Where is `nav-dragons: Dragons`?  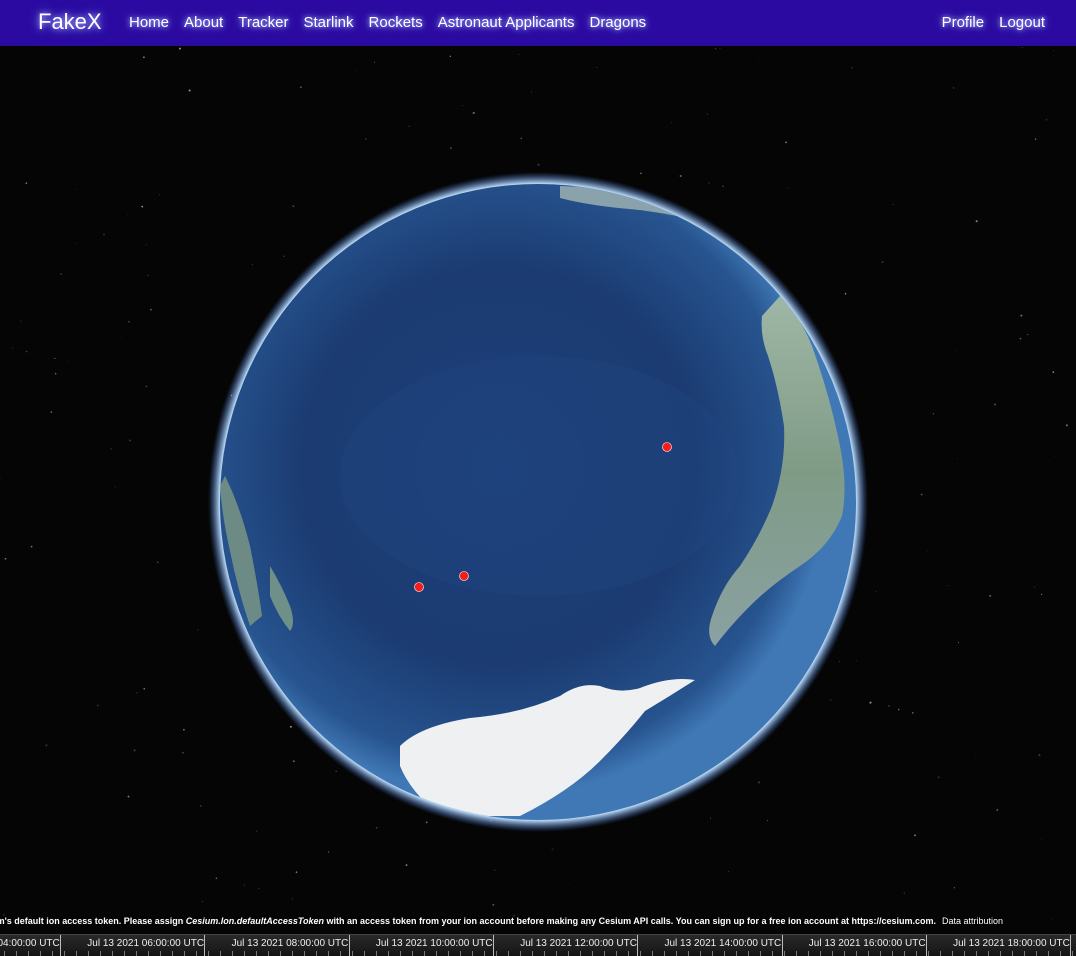 nav-dragons: Dragons is located at coordinates (617, 22).